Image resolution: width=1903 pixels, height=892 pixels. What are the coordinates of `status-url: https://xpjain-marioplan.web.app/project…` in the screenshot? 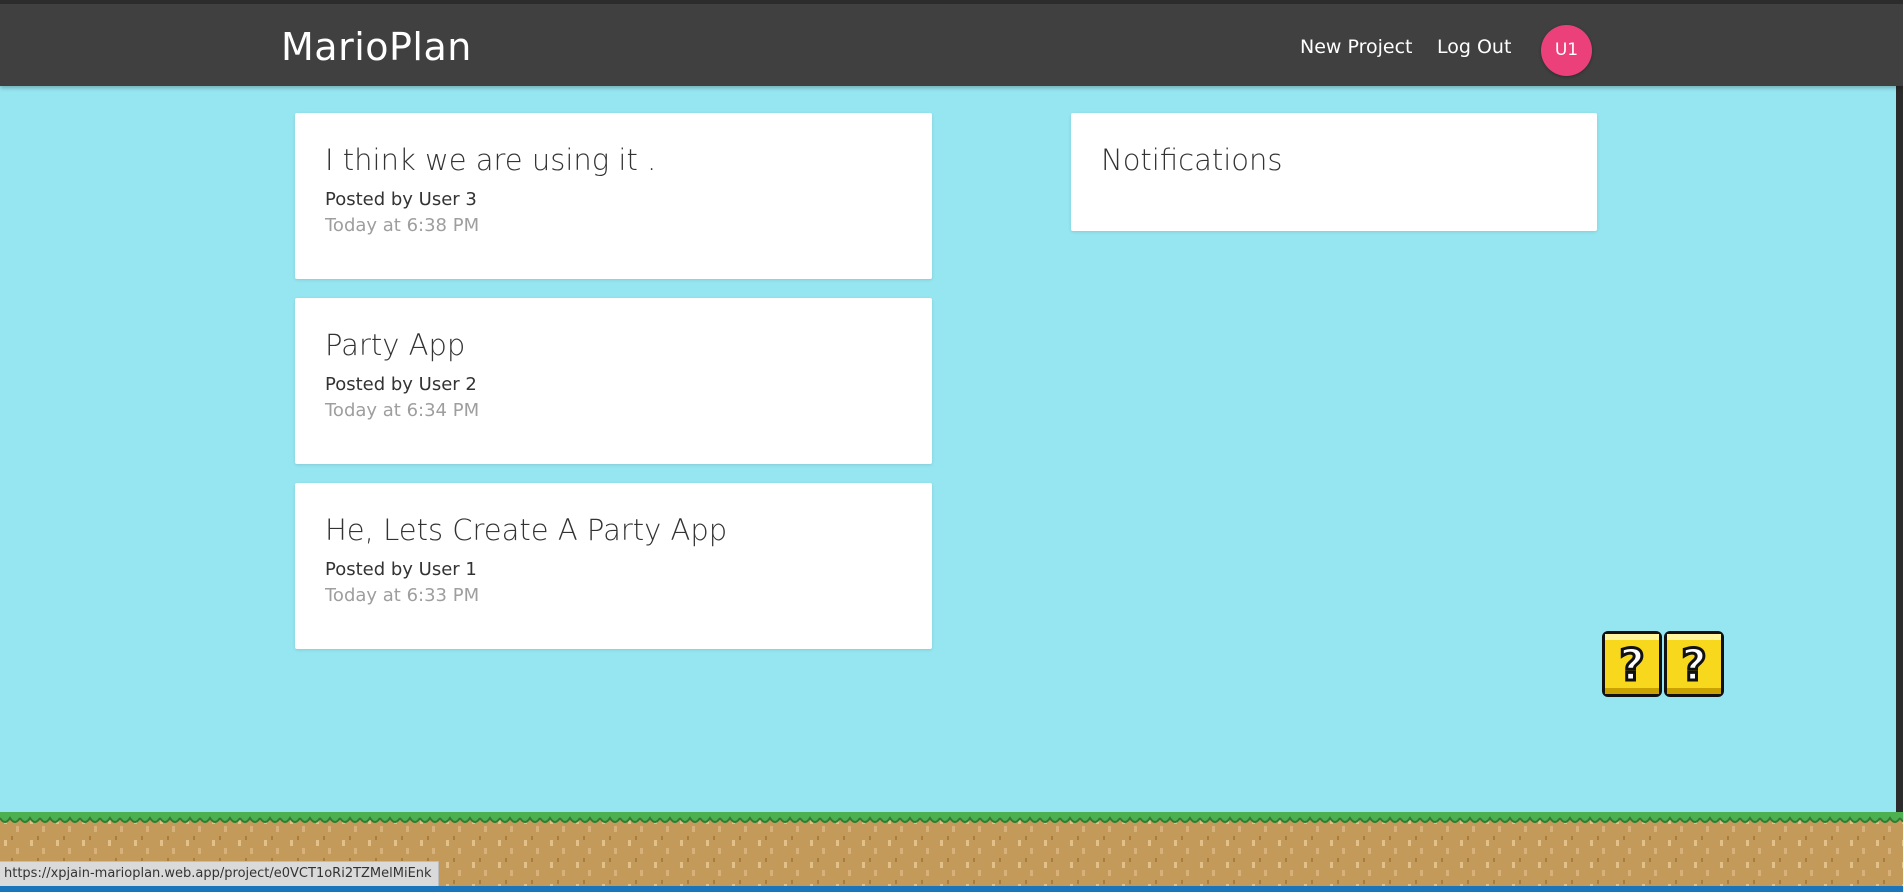 It's located at (219, 874).